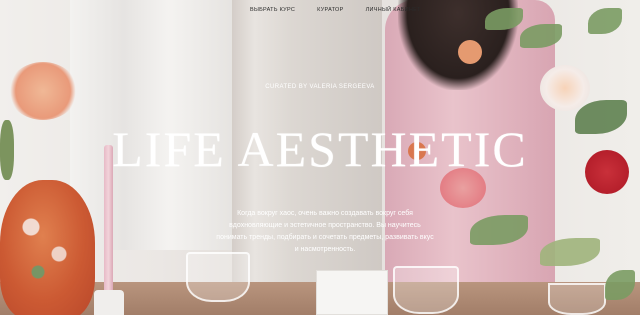 The height and width of the screenshot is (315, 640). Describe the element at coordinates (352, 292) in the screenshot. I see `white-box` at that location.